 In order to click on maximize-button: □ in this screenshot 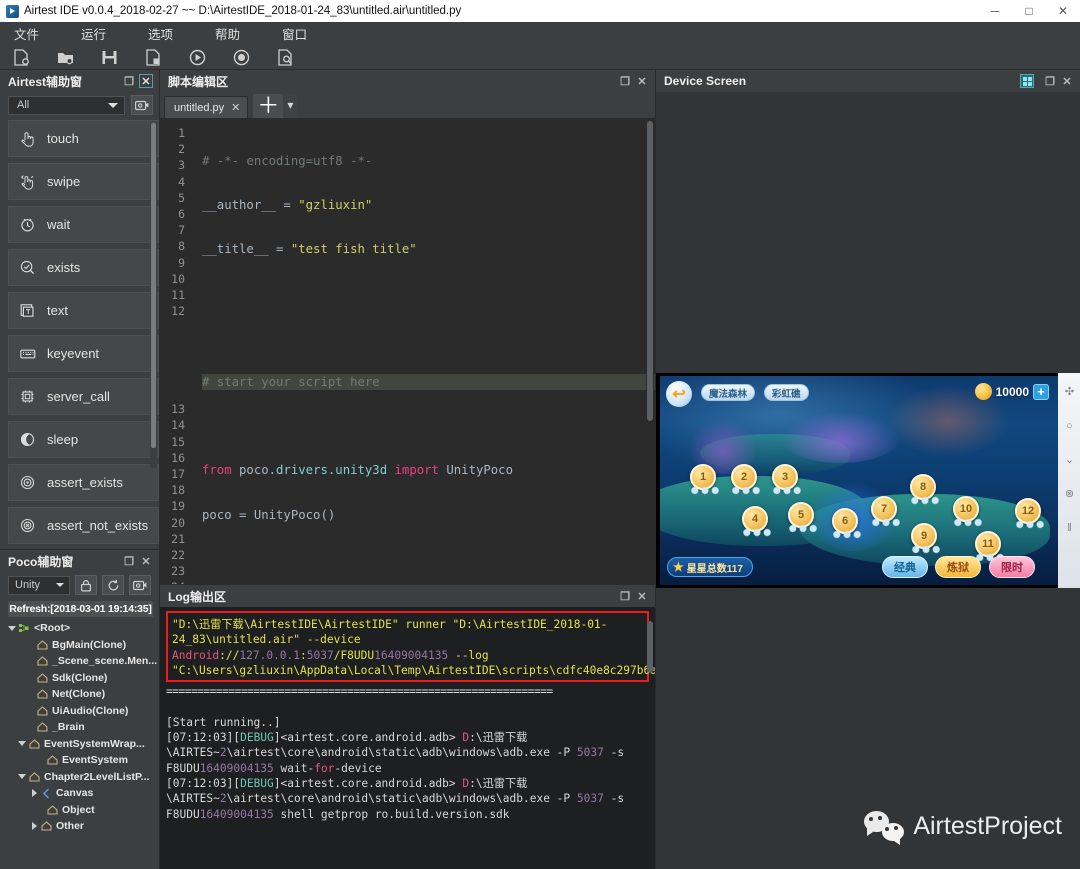, I will do `click(1029, 11)`.